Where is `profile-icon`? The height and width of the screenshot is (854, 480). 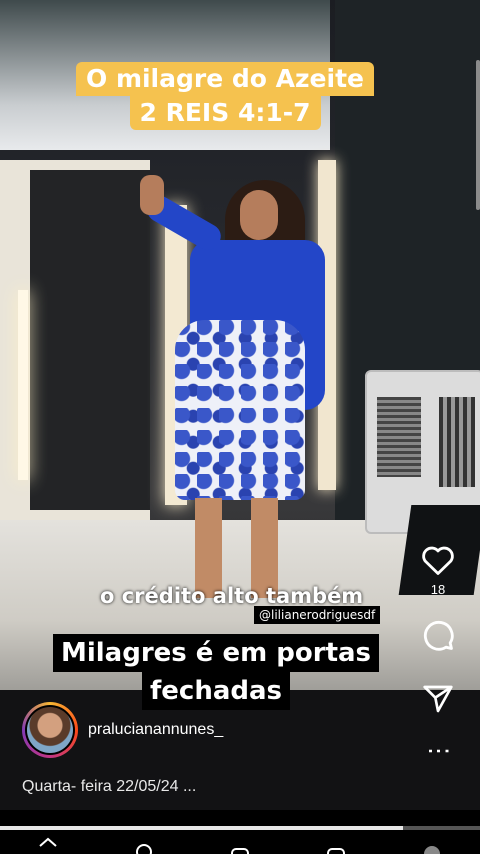
profile-icon is located at coordinates (432, 844).